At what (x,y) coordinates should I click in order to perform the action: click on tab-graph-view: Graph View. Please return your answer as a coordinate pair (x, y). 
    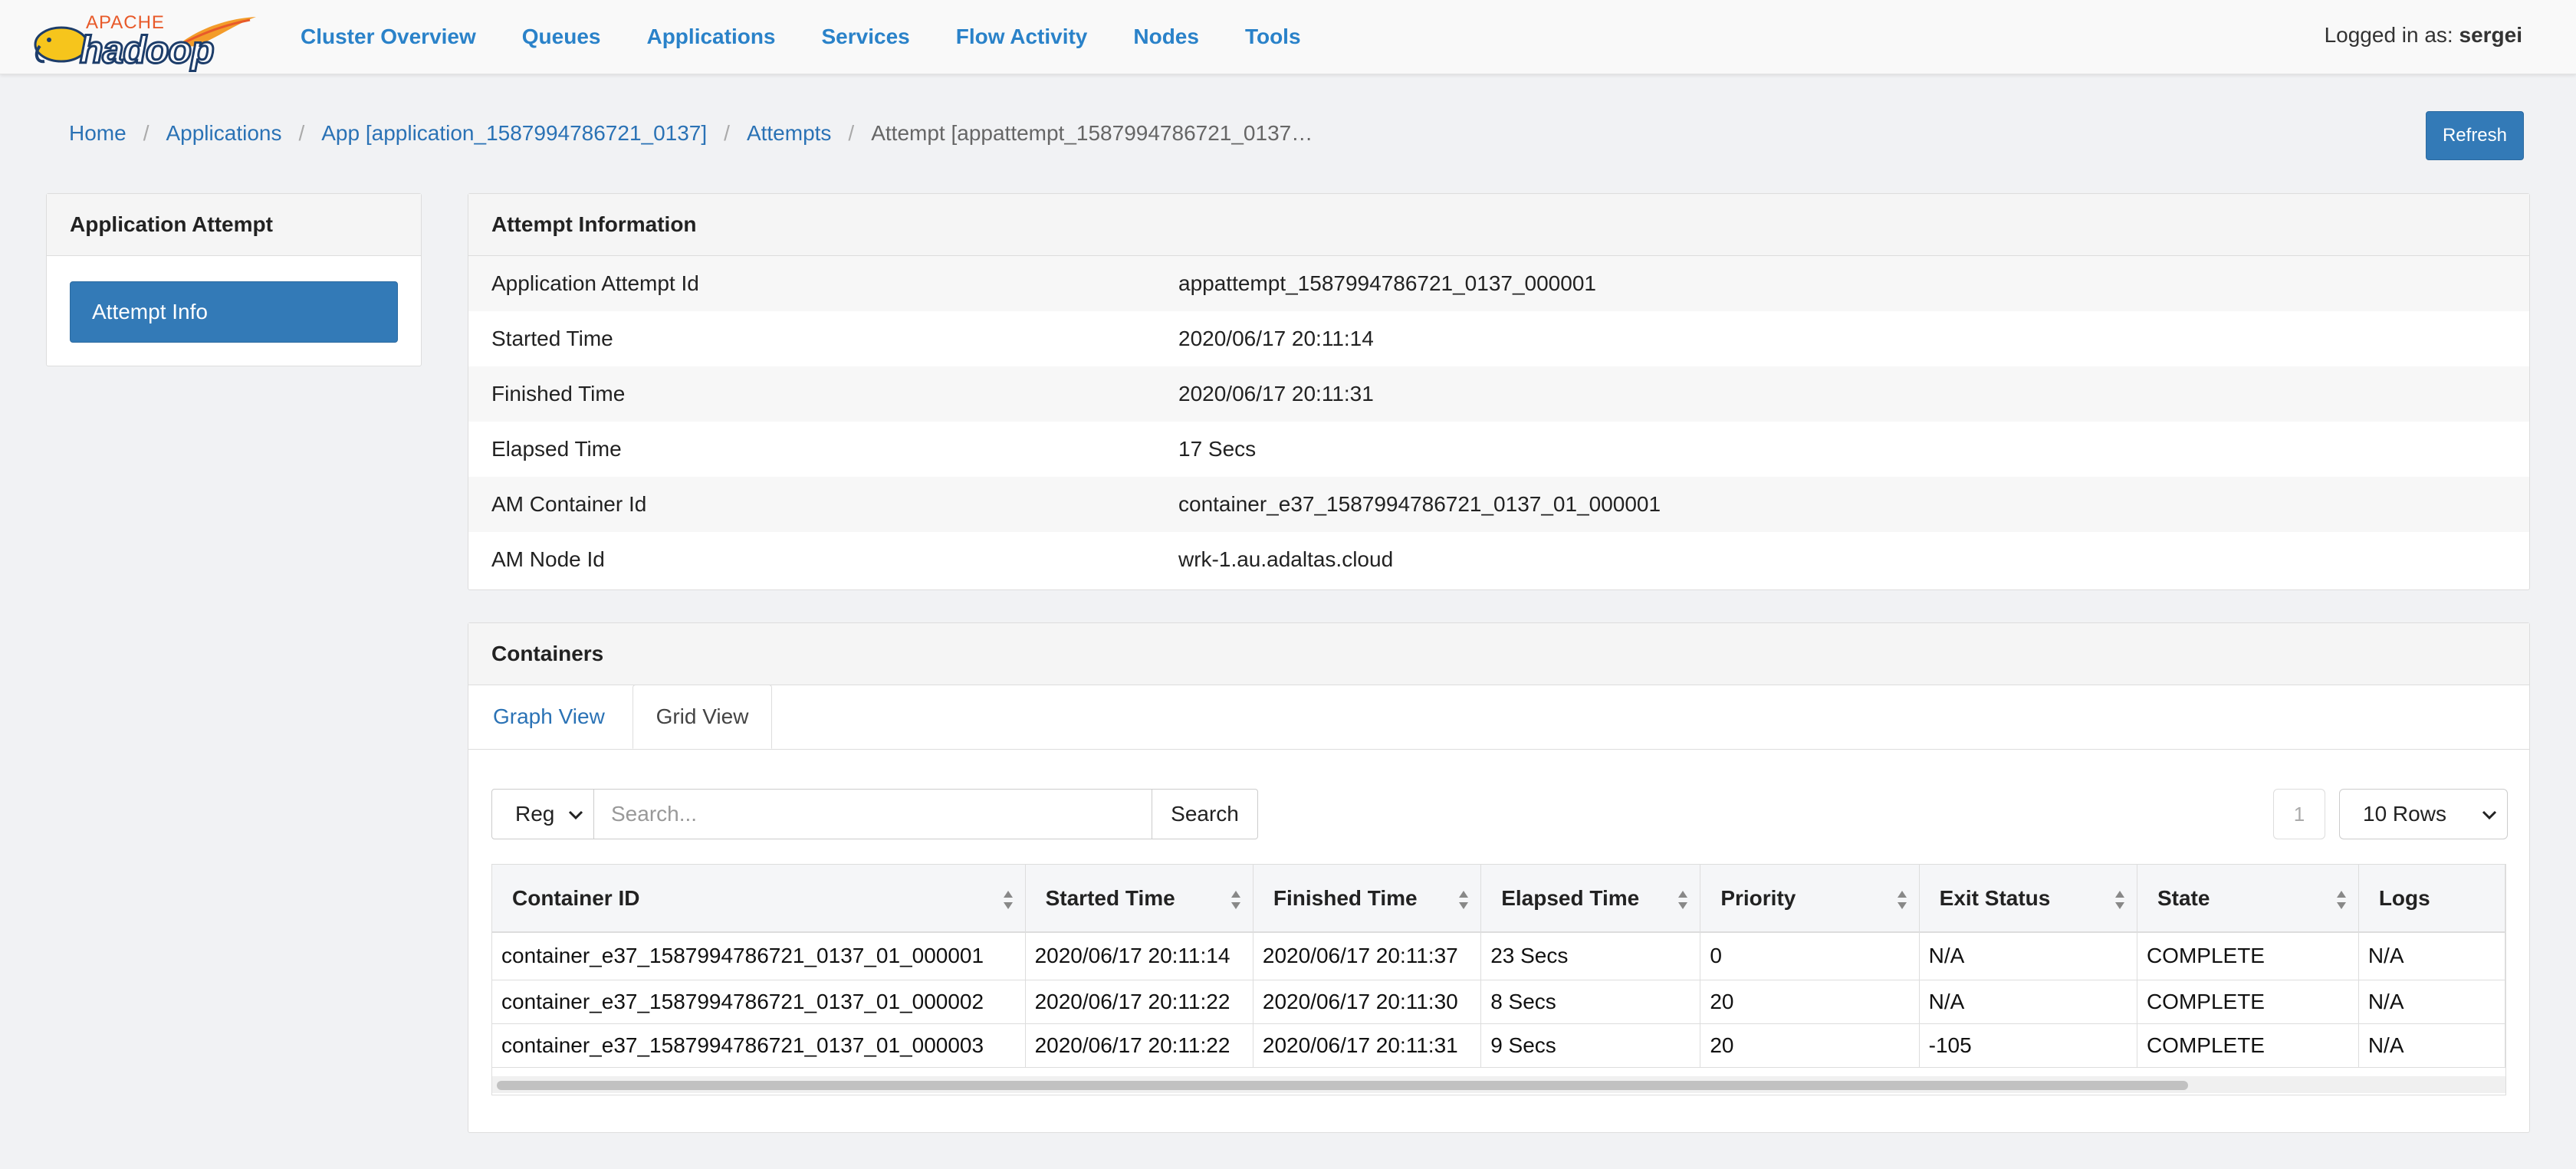
    Looking at the image, I should click on (549, 717).